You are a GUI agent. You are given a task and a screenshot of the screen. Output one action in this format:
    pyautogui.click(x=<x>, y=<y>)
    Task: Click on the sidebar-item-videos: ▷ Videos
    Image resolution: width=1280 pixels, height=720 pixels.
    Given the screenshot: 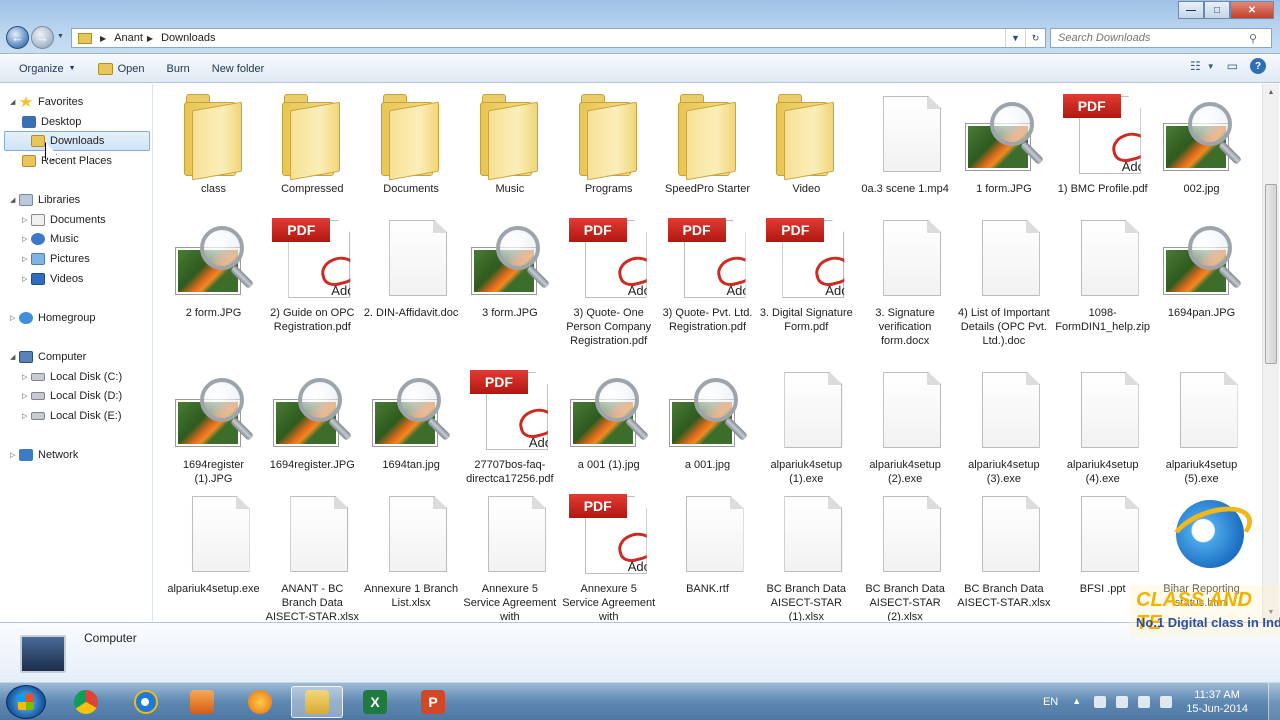 What is the action you would take?
    pyautogui.click(x=52, y=279)
    